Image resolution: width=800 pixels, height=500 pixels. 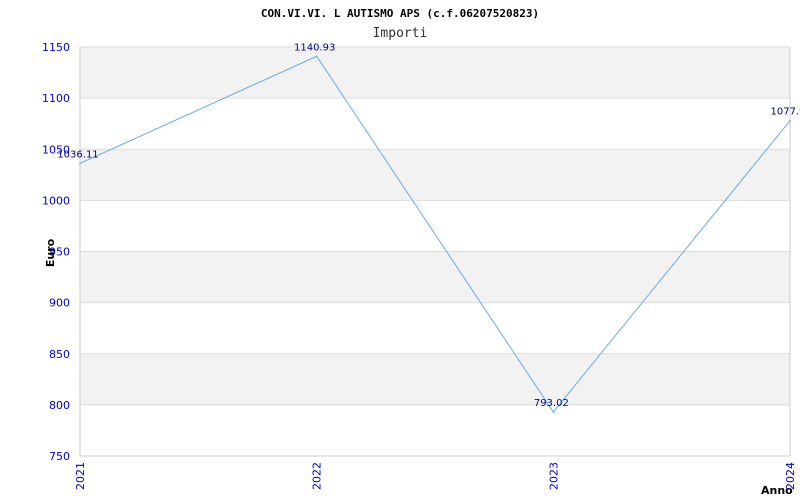 I want to click on y-tick-800: 800, so click(x=59, y=405).